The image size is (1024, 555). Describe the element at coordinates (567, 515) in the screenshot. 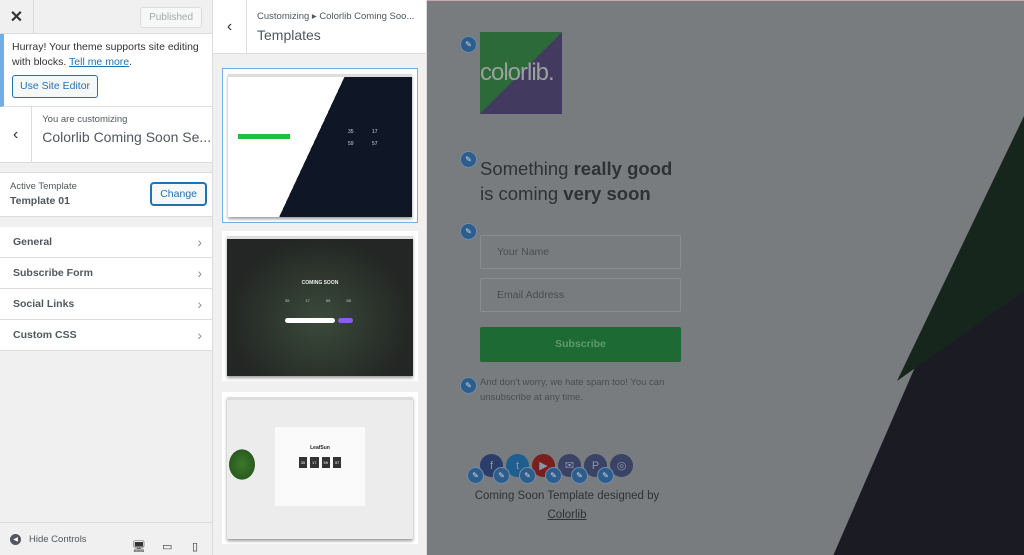

I see `colorlib-link: Colorlib` at that location.